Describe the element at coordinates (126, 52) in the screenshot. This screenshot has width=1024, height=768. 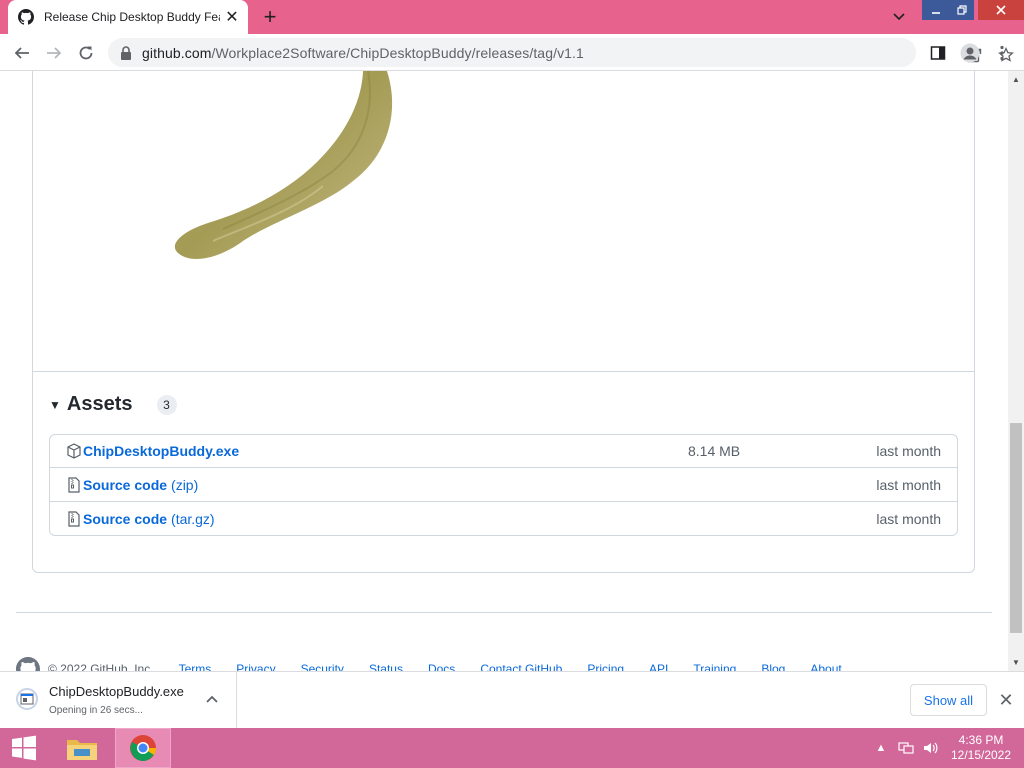
I see `lock-icon` at that location.